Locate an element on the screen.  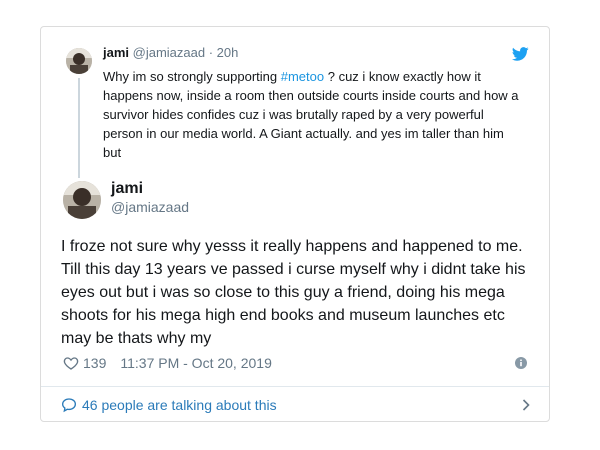
parent-tweet-header: jami @jamiazaad · 20h is located at coordinates (170, 53).